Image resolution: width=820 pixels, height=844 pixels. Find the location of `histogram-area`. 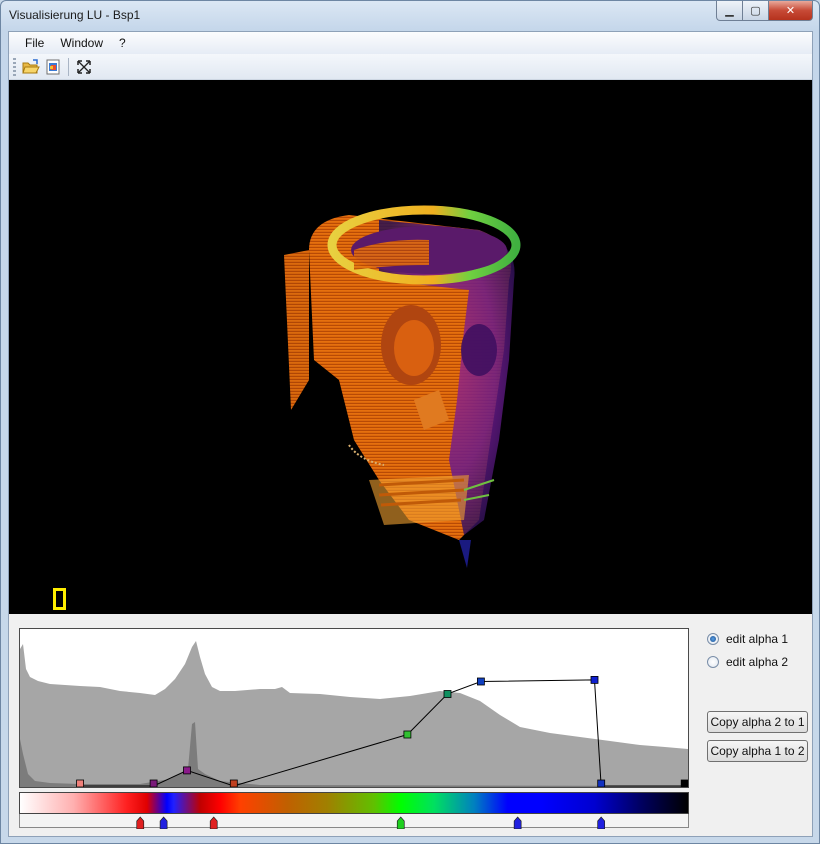

histogram-area is located at coordinates (354, 714).